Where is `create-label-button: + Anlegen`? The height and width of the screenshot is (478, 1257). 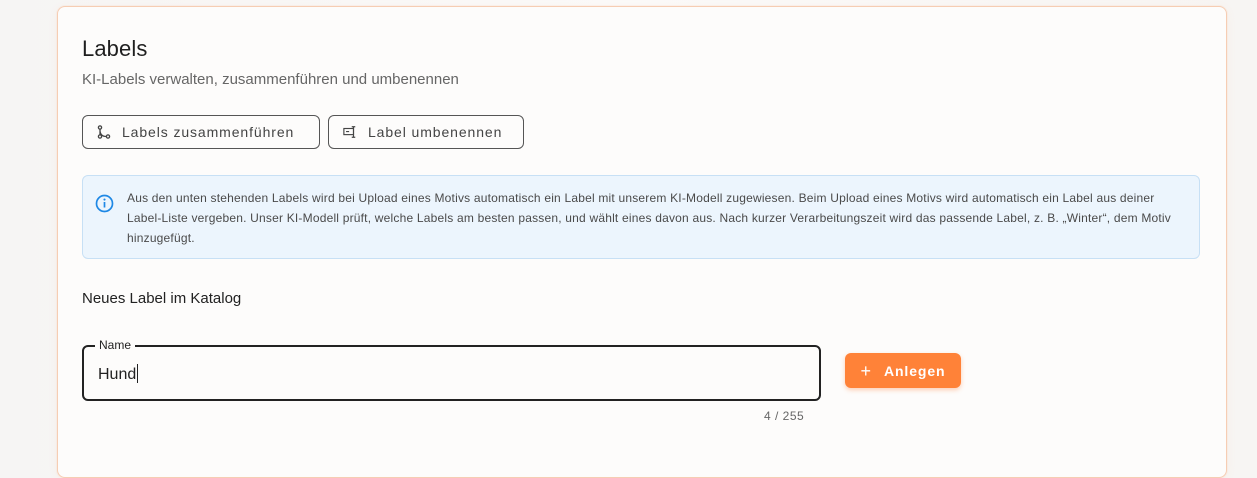 create-label-button: + Anlegen is located at coordinates (903, 370).